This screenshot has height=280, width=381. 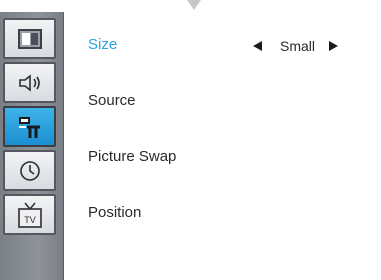 What do you see at coordinates (257, 46) in the screenshot?
I see `left-arrow-icon` at bounding box center [257, 46].